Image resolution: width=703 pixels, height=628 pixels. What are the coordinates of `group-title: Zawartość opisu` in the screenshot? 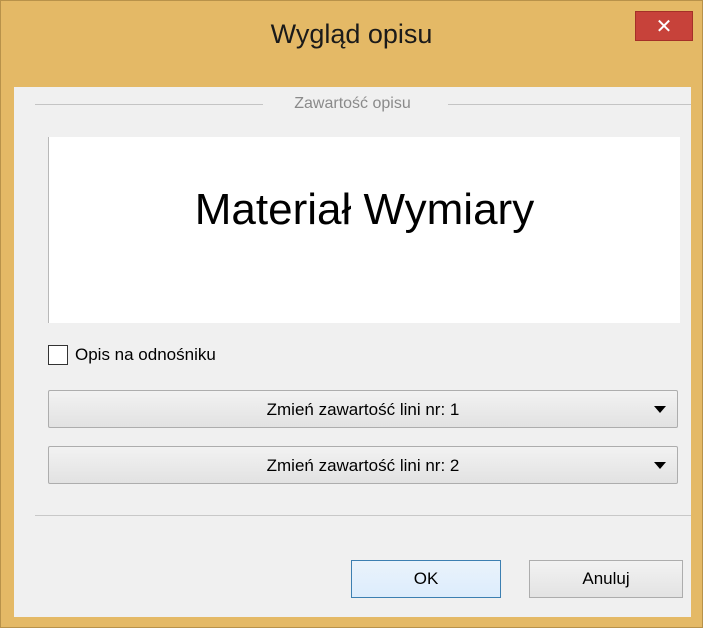 It's located at (352, 103).